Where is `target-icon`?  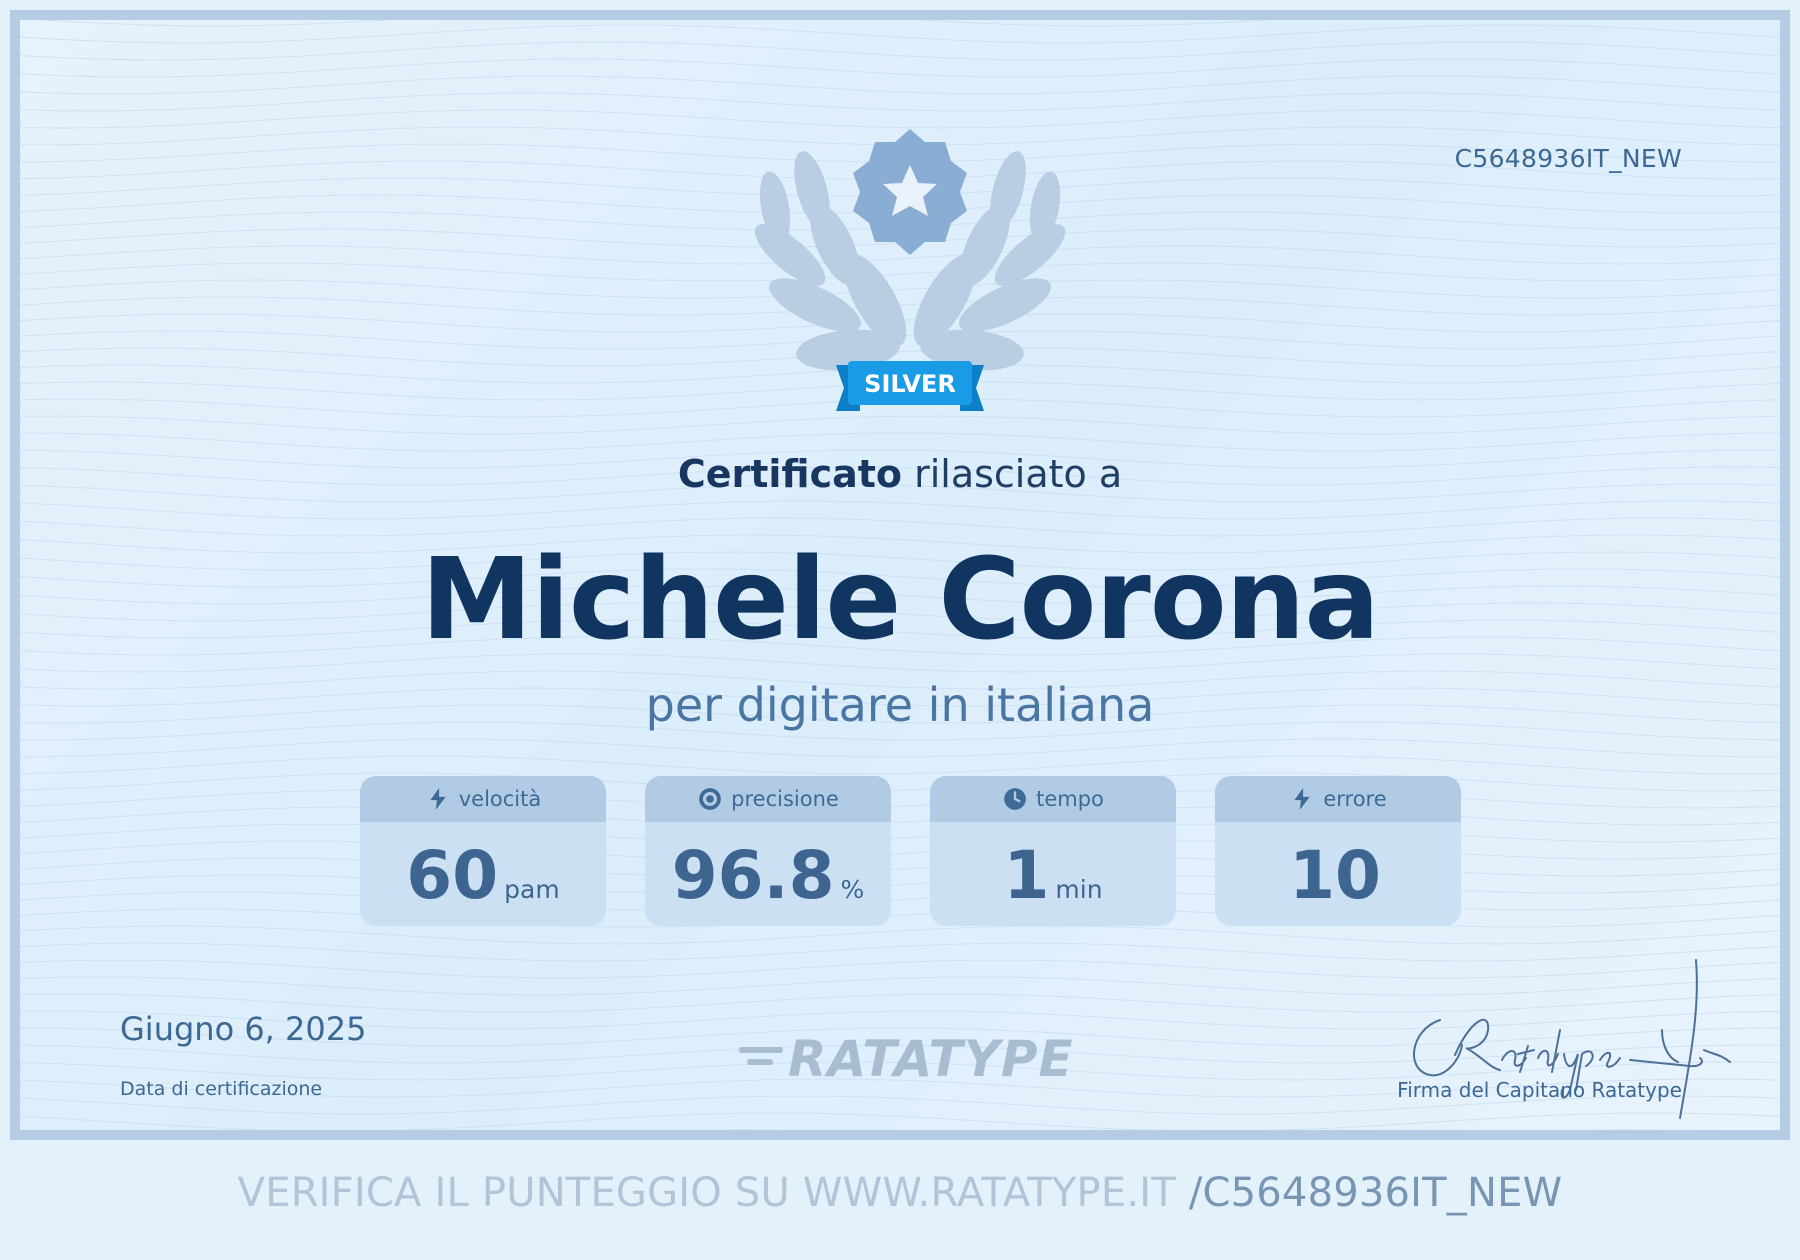 target-icon is located at coordinates (710, 799).